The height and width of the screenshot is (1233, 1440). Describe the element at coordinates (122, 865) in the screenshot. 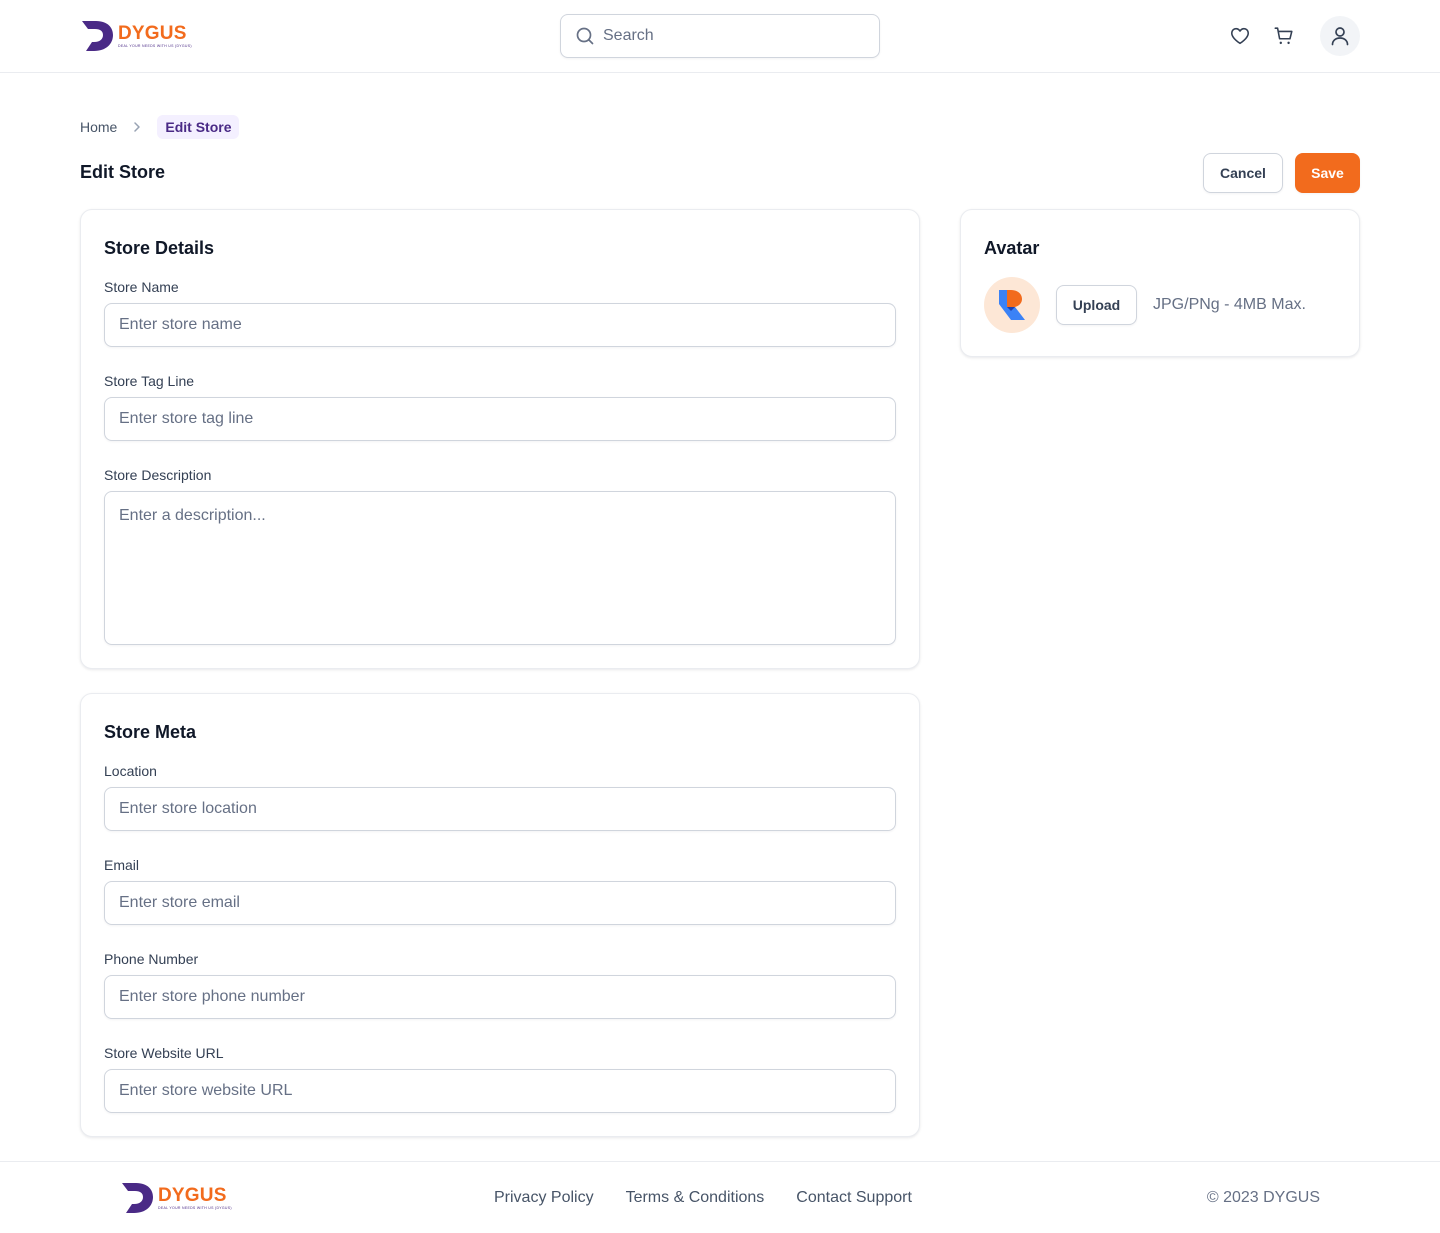

I see `email-label: Email` at that location.